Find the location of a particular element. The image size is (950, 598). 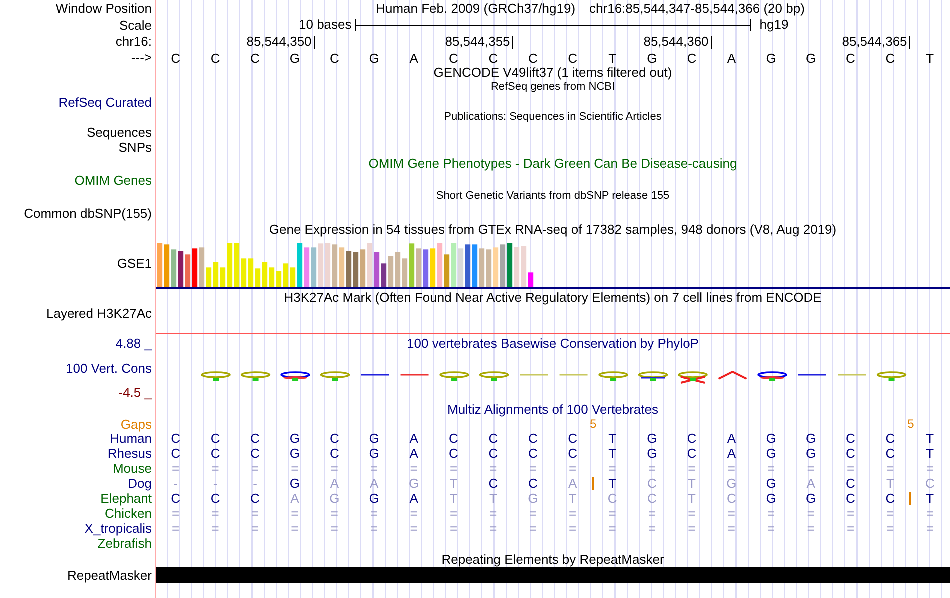

species-name: X_tropicalis is located at coordinates (118, 528).